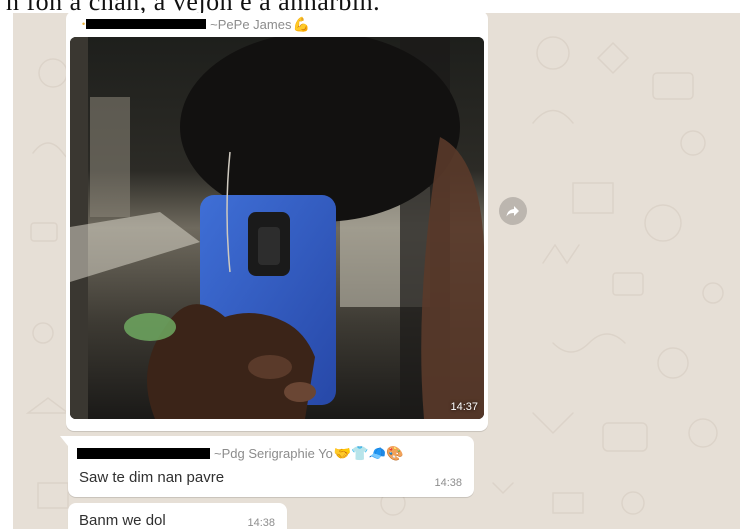  What do you see at coordinates (122, 520) in the screenshot?
I see `message-text: Banm we dol` at bounding box center [122, 520].